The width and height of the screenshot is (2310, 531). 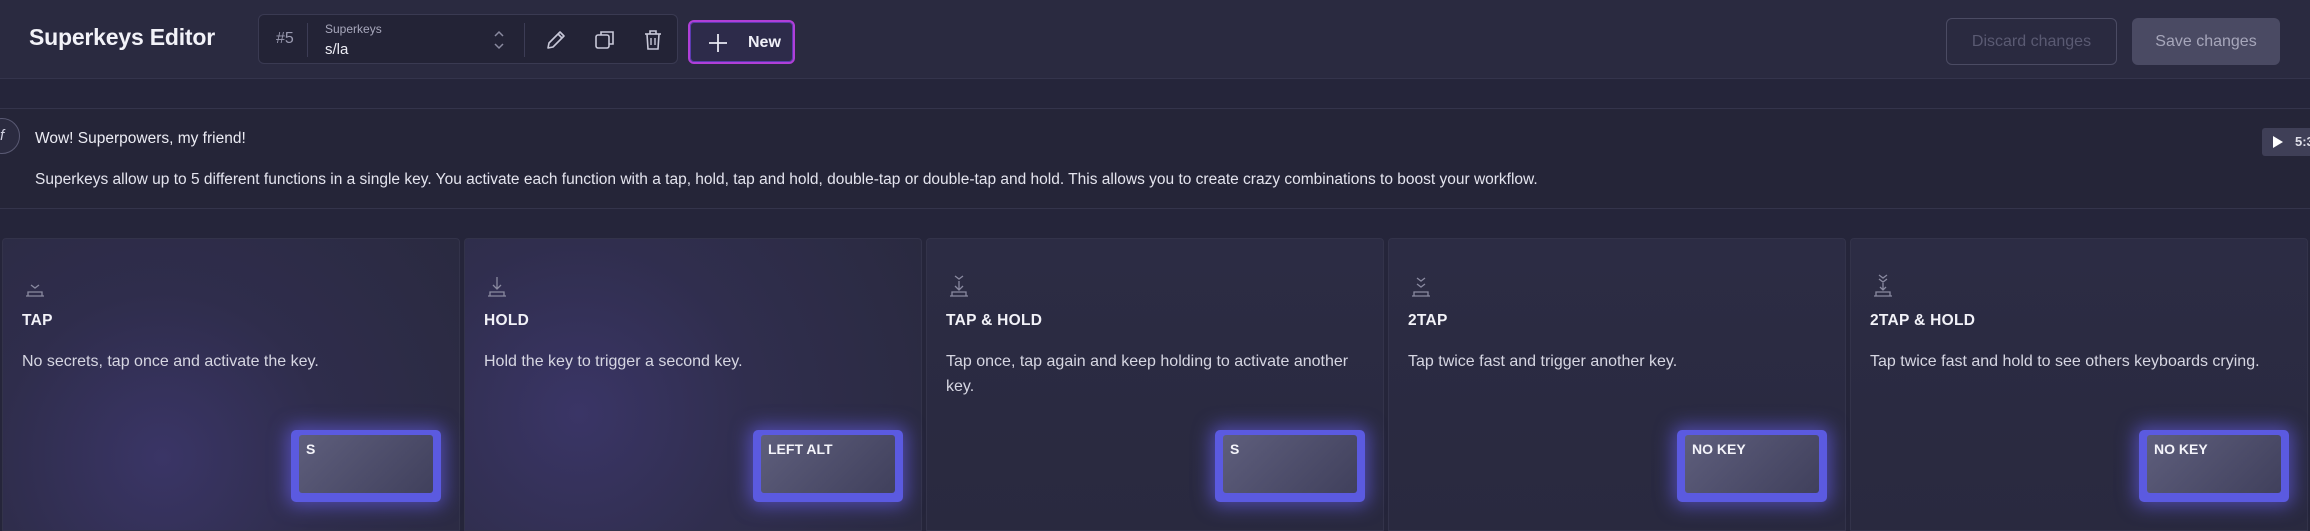 I want to click on action-description: Tap twice fast and trigger another key., so click(x=1543, y=361).